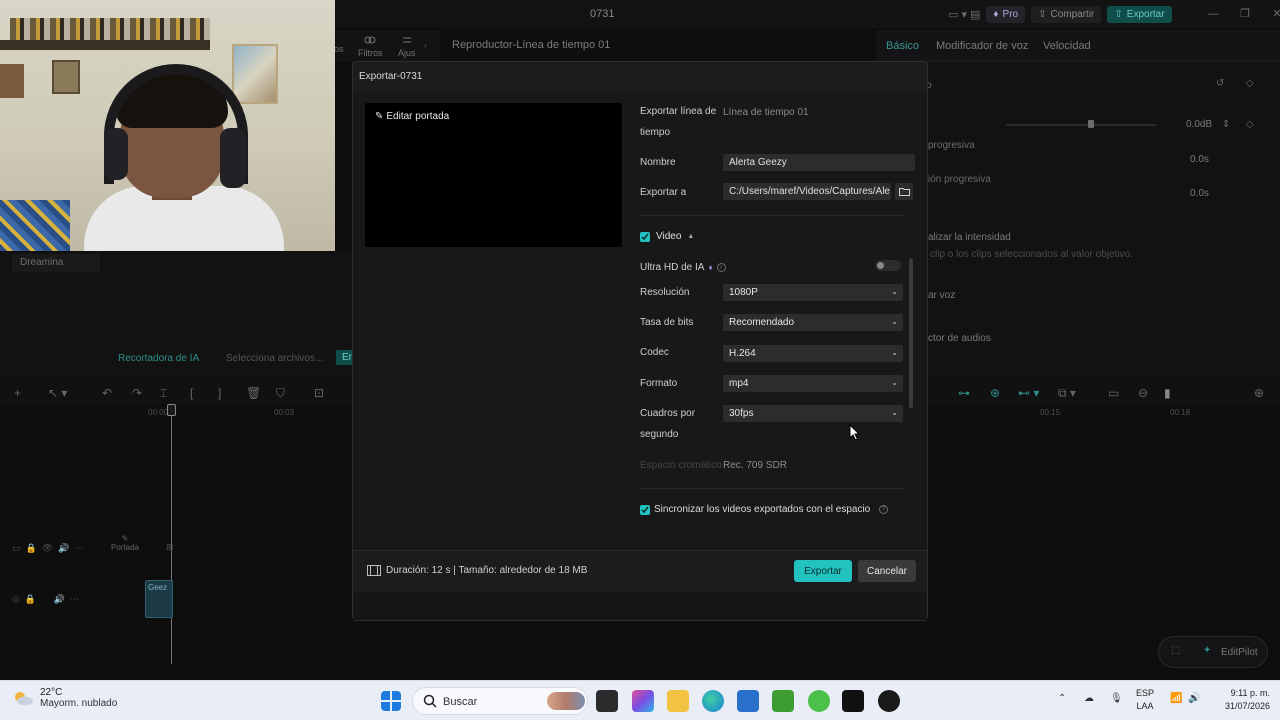 The image size is (1280, 720). Describe the element at coordinates (1259, 393) in the screenshot. I see `zoom-in-icon: ⊕` at that location.